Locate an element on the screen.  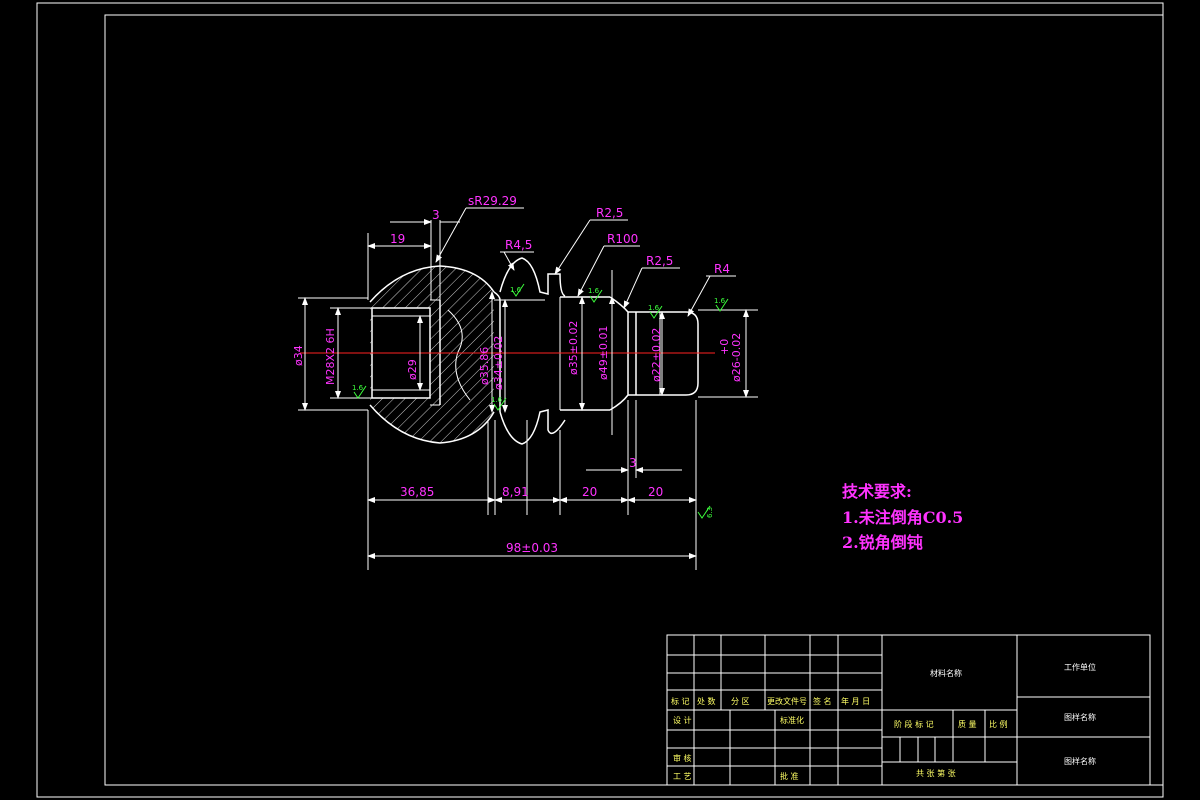
roughness-4: 1.6 is located at coordinates (720, 301).